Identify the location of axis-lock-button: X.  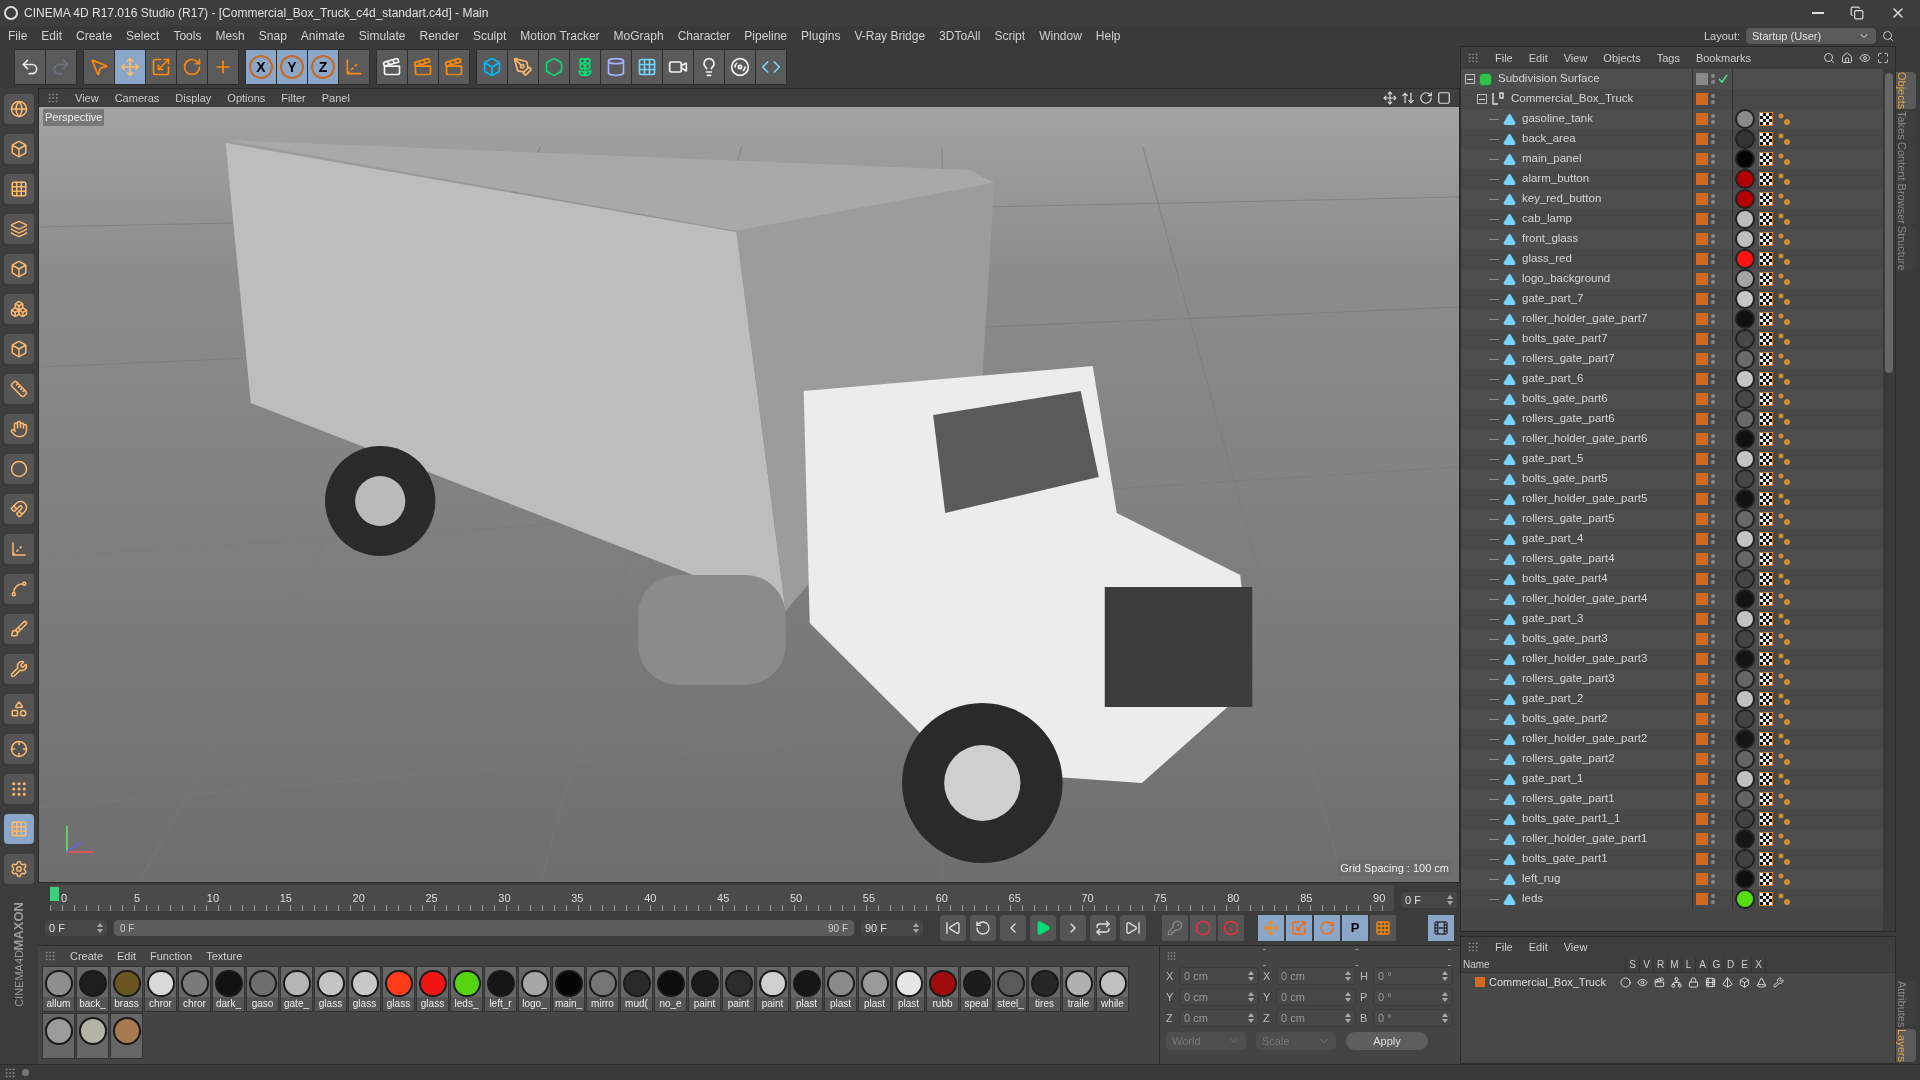
(261, 67).